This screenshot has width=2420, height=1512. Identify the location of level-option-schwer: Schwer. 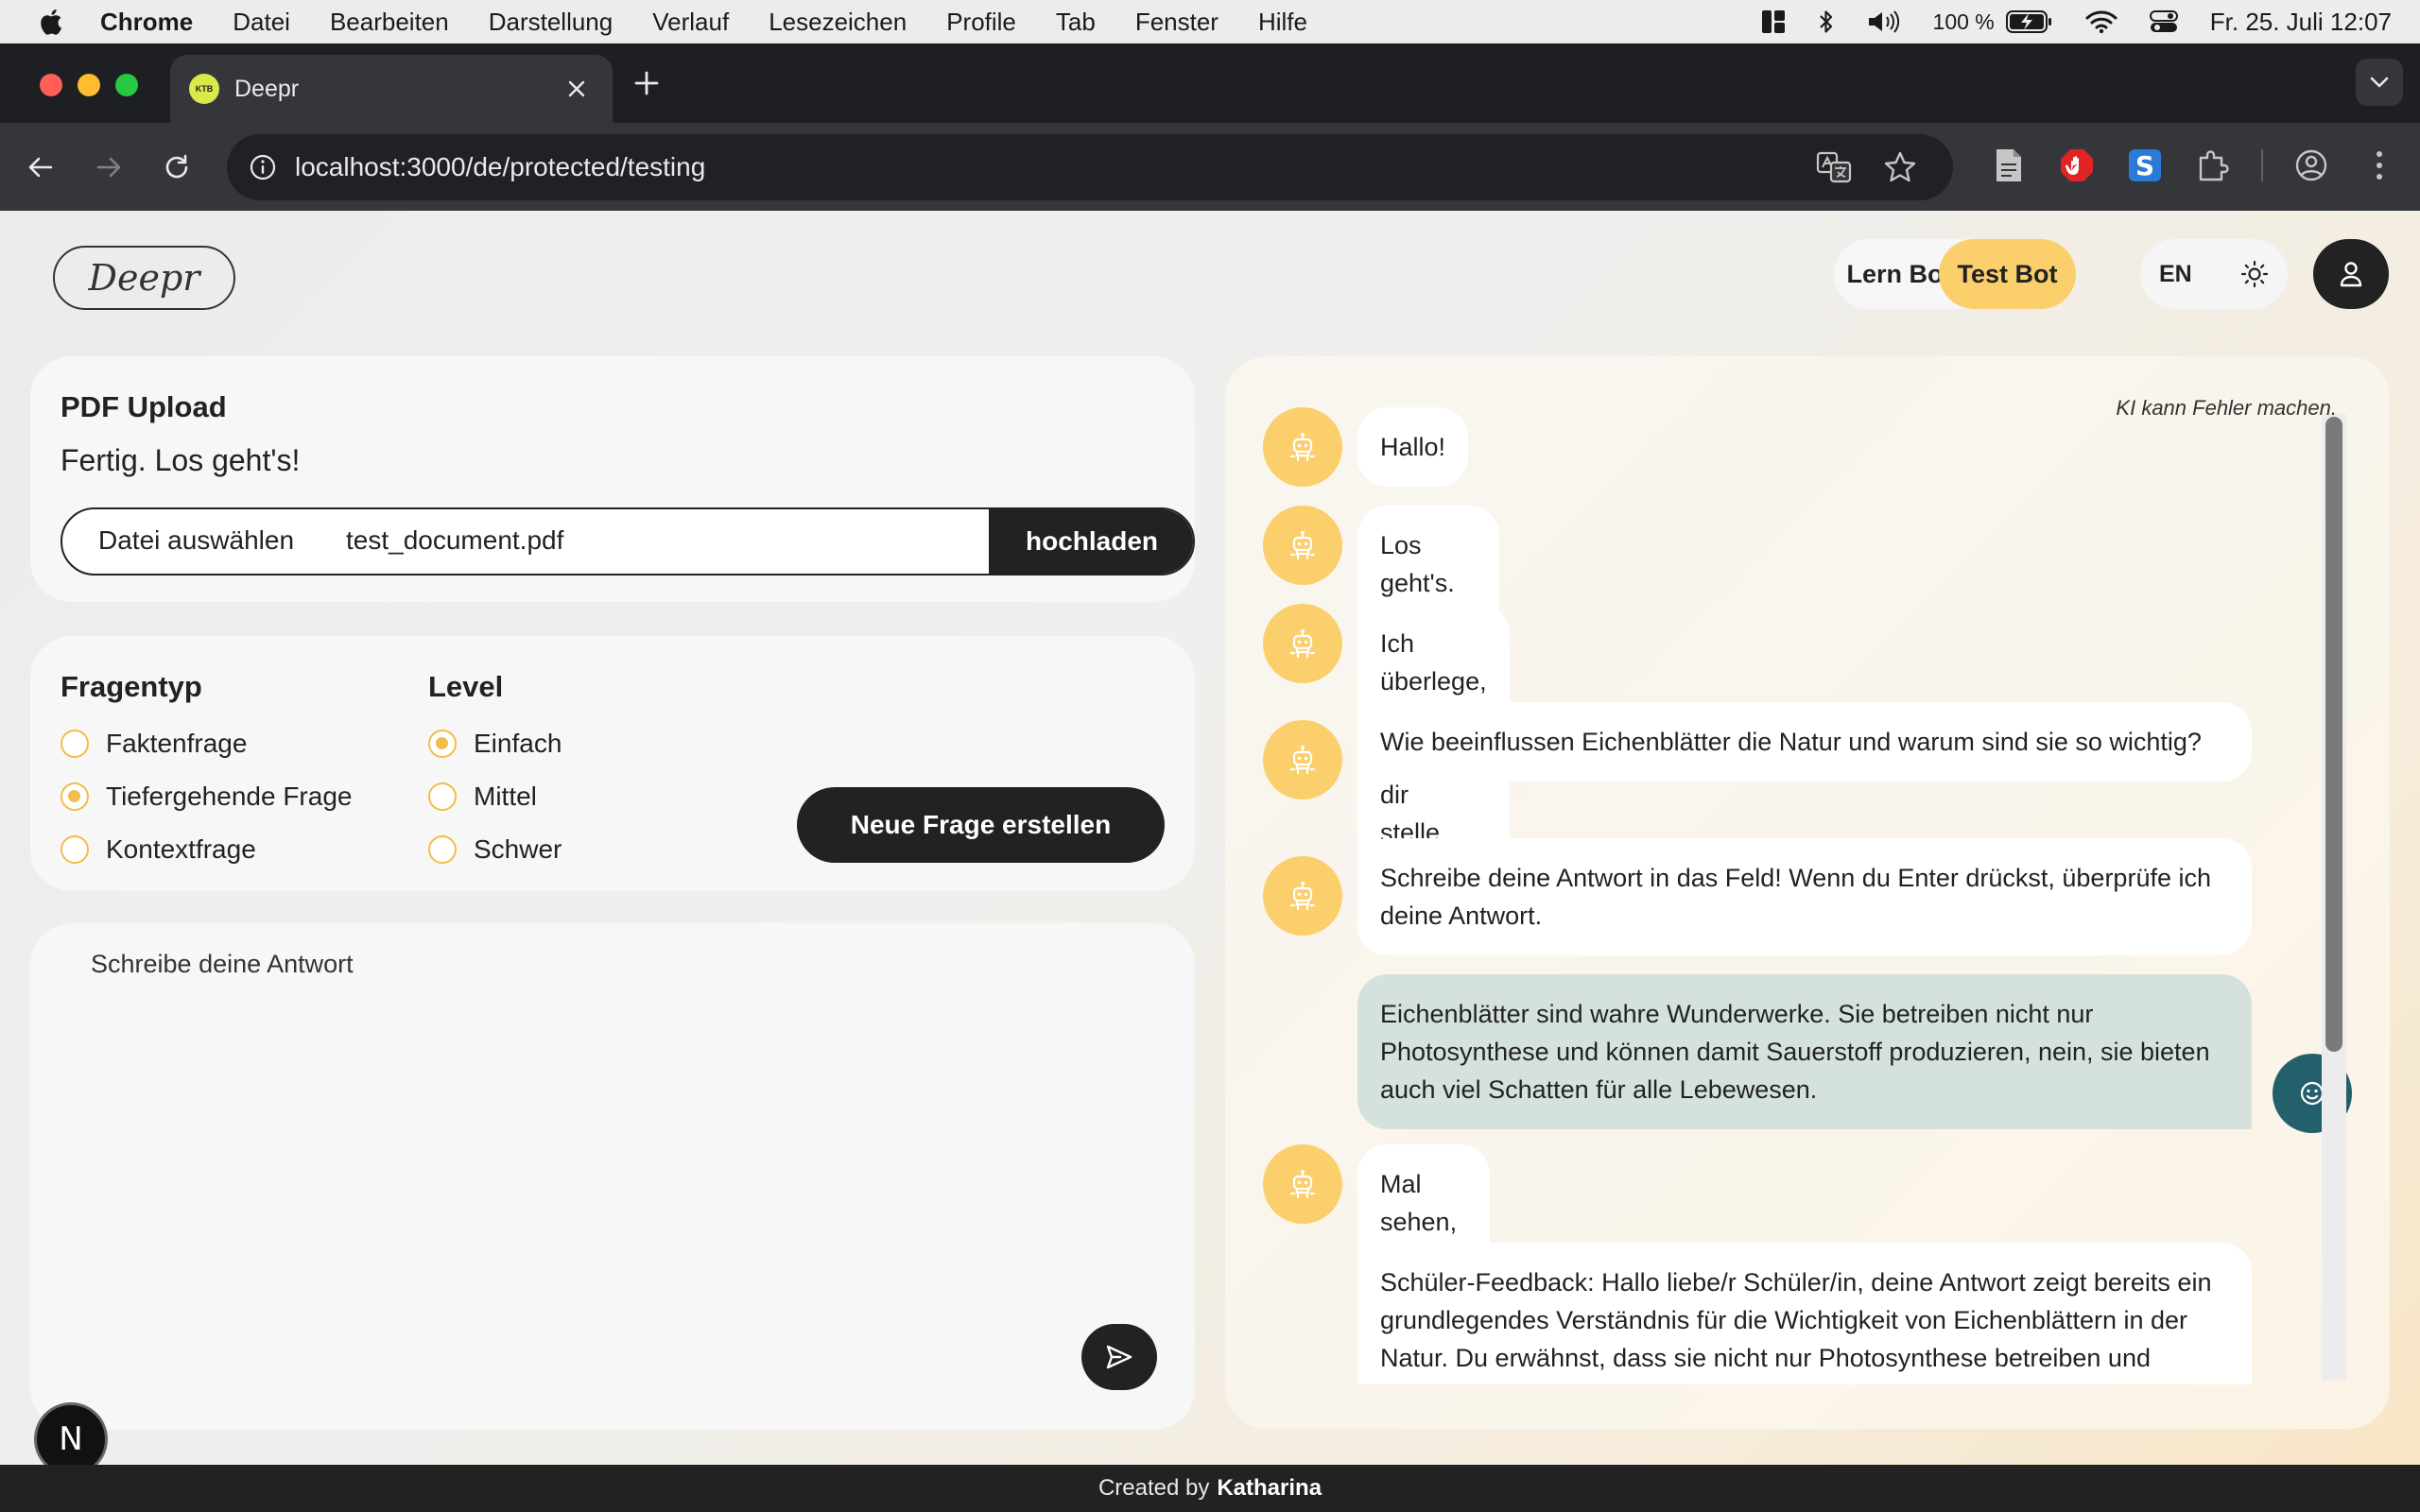
(495, 849).